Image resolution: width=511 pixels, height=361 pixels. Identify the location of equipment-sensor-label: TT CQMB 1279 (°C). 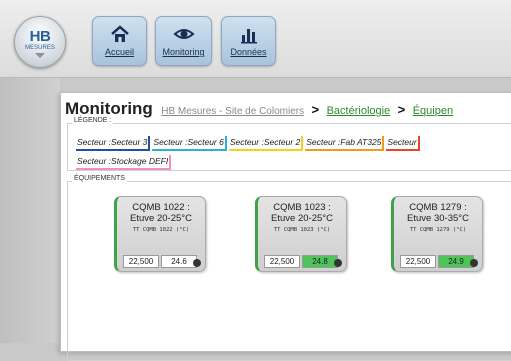
(438, 230).